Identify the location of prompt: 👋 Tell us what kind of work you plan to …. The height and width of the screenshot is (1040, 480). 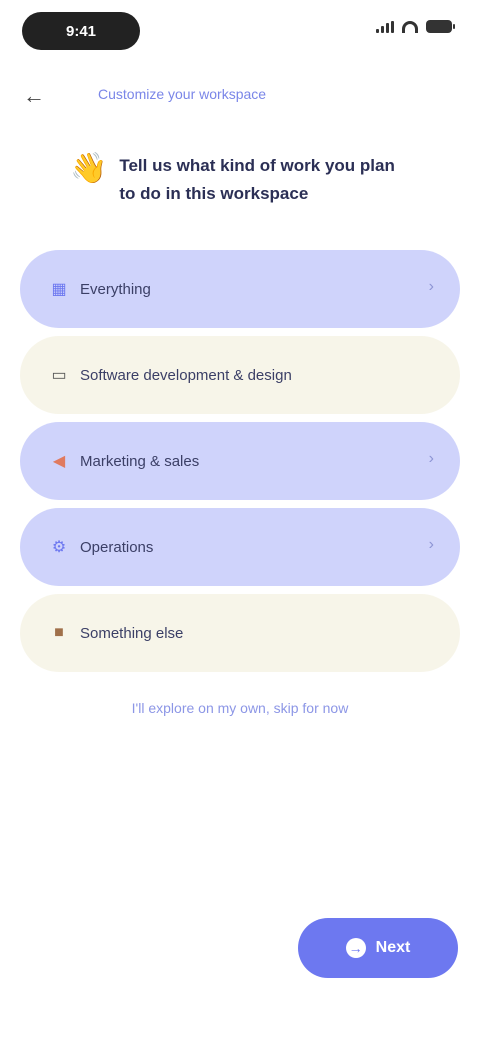
(240, 180).